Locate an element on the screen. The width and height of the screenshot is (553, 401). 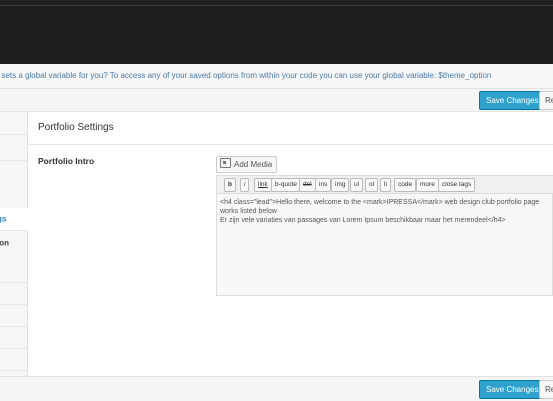
editor-line: works listed below is located at coordinates (248, 211).